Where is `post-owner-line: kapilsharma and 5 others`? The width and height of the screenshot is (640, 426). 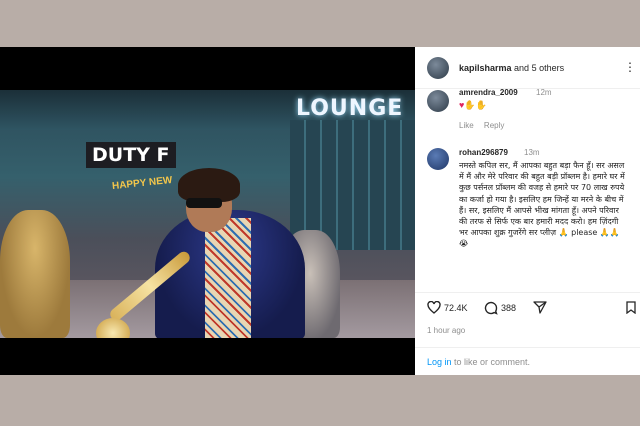
post-owner-line: kapilsharma and 5 others is located at coordinates (511, 68).